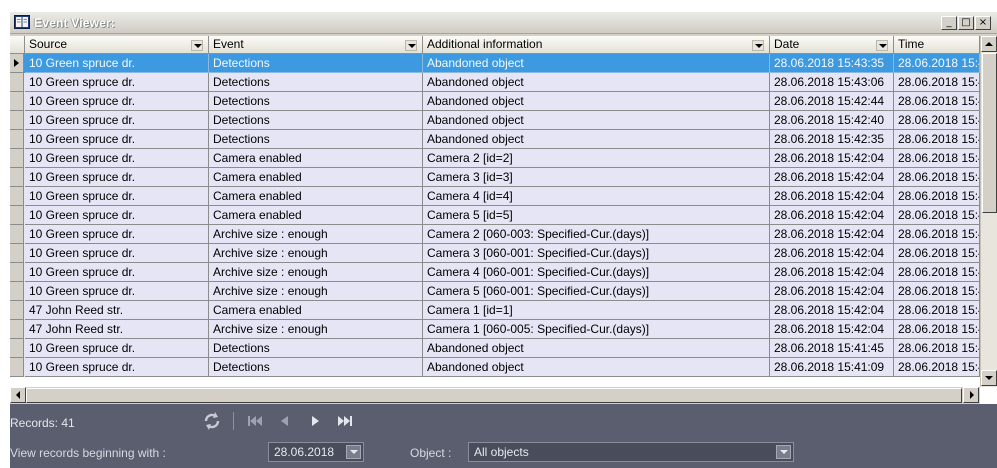 This screenshot has height=468, width=997. I want to click on current-row-indicator, so click(17, 63).